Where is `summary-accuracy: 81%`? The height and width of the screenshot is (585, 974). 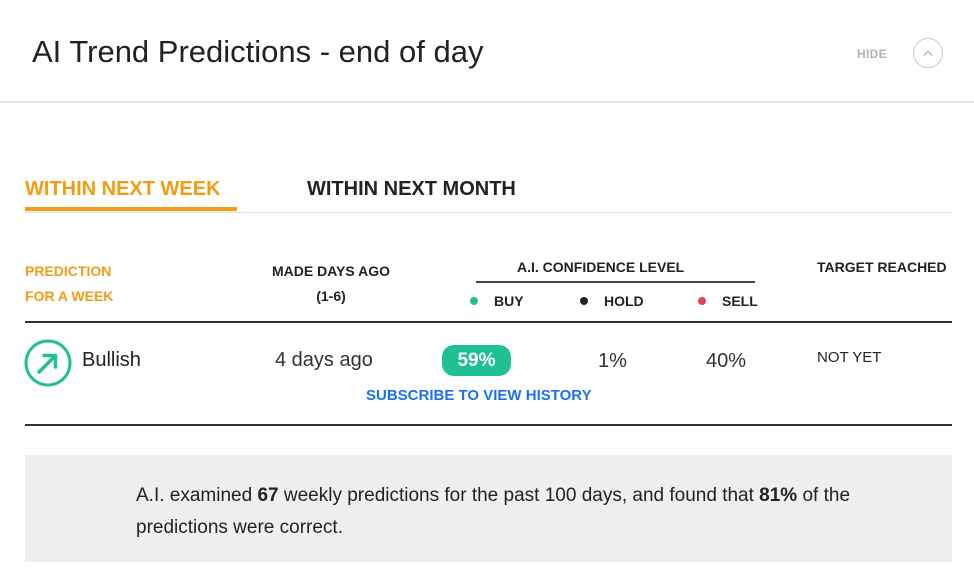
summary-accuracy: 81% is located at coordinates (778, 495).